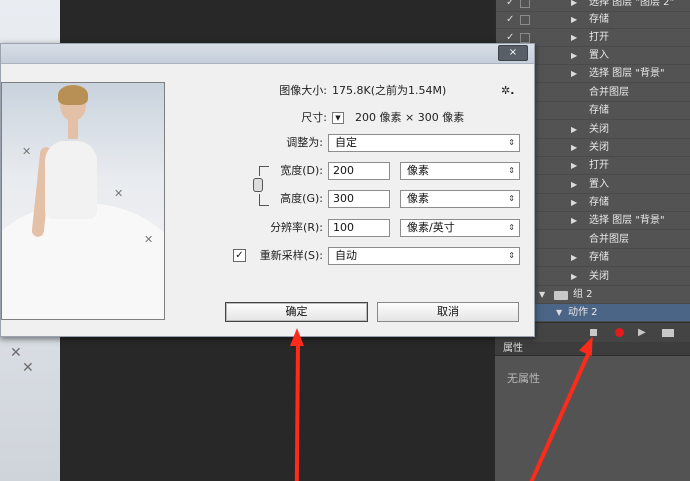  I want to click on width-unit-value: 像素, so click(418, 170).